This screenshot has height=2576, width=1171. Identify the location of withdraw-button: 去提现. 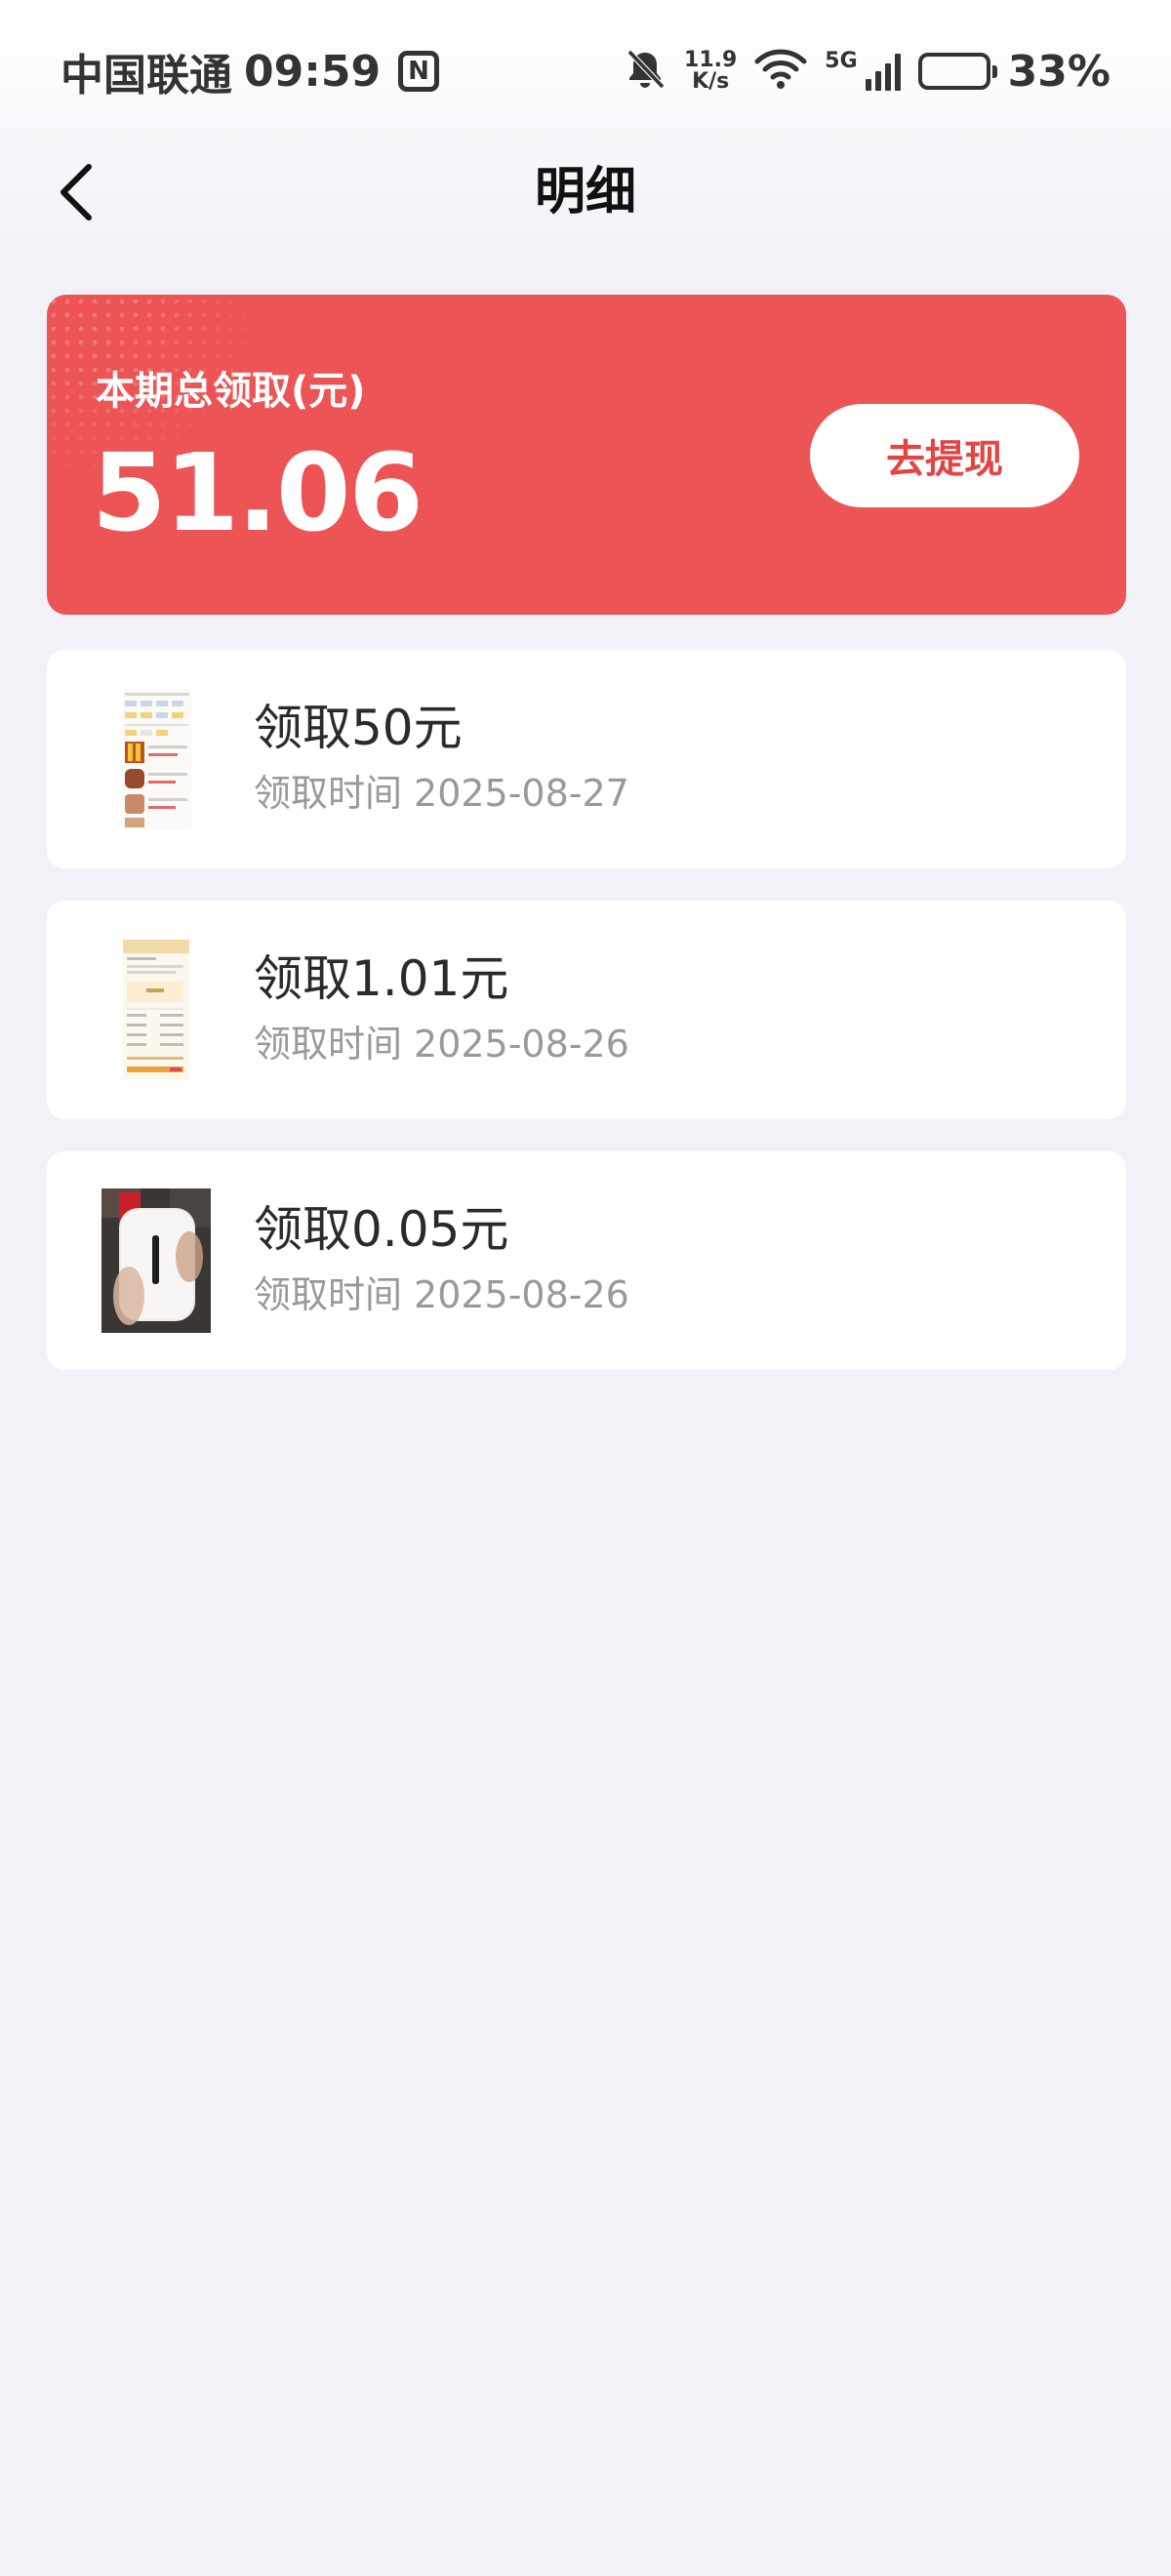
(944, 455).